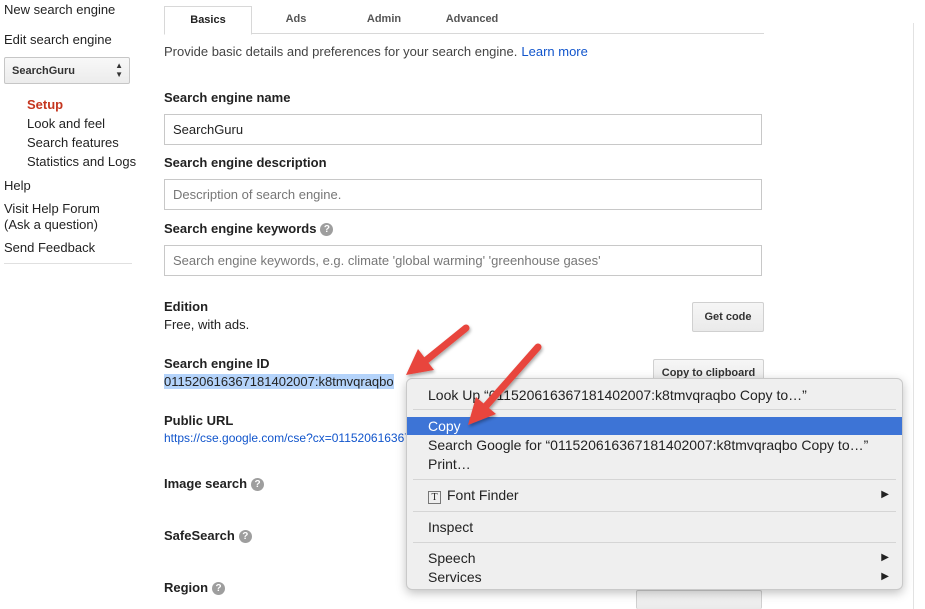 This screenshot has height=609, width=925. Describe the element at coordinates (654, 577) in the screenshot. I see `menu-item-services: Services ▶` at that location.